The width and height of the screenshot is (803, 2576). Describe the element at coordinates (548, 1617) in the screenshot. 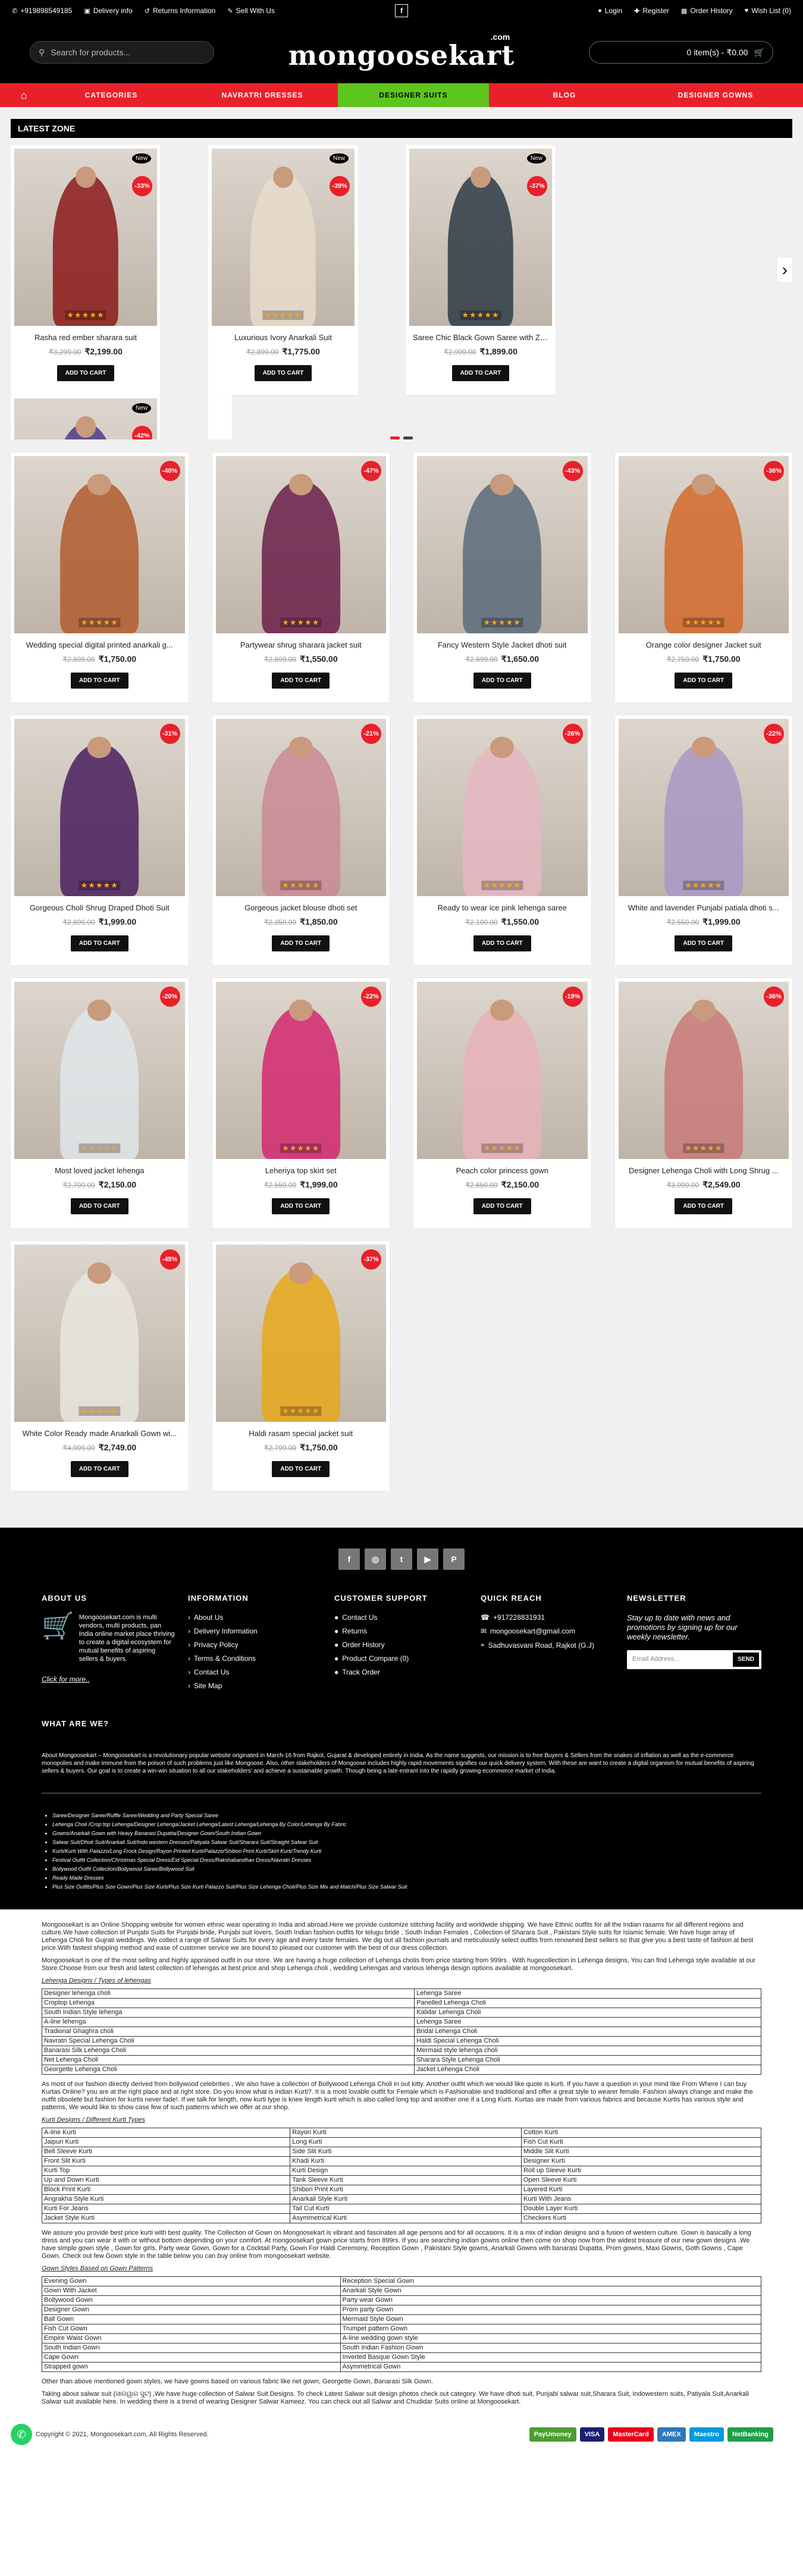

I see `phone-item: ☎ +917228831931` at that location.